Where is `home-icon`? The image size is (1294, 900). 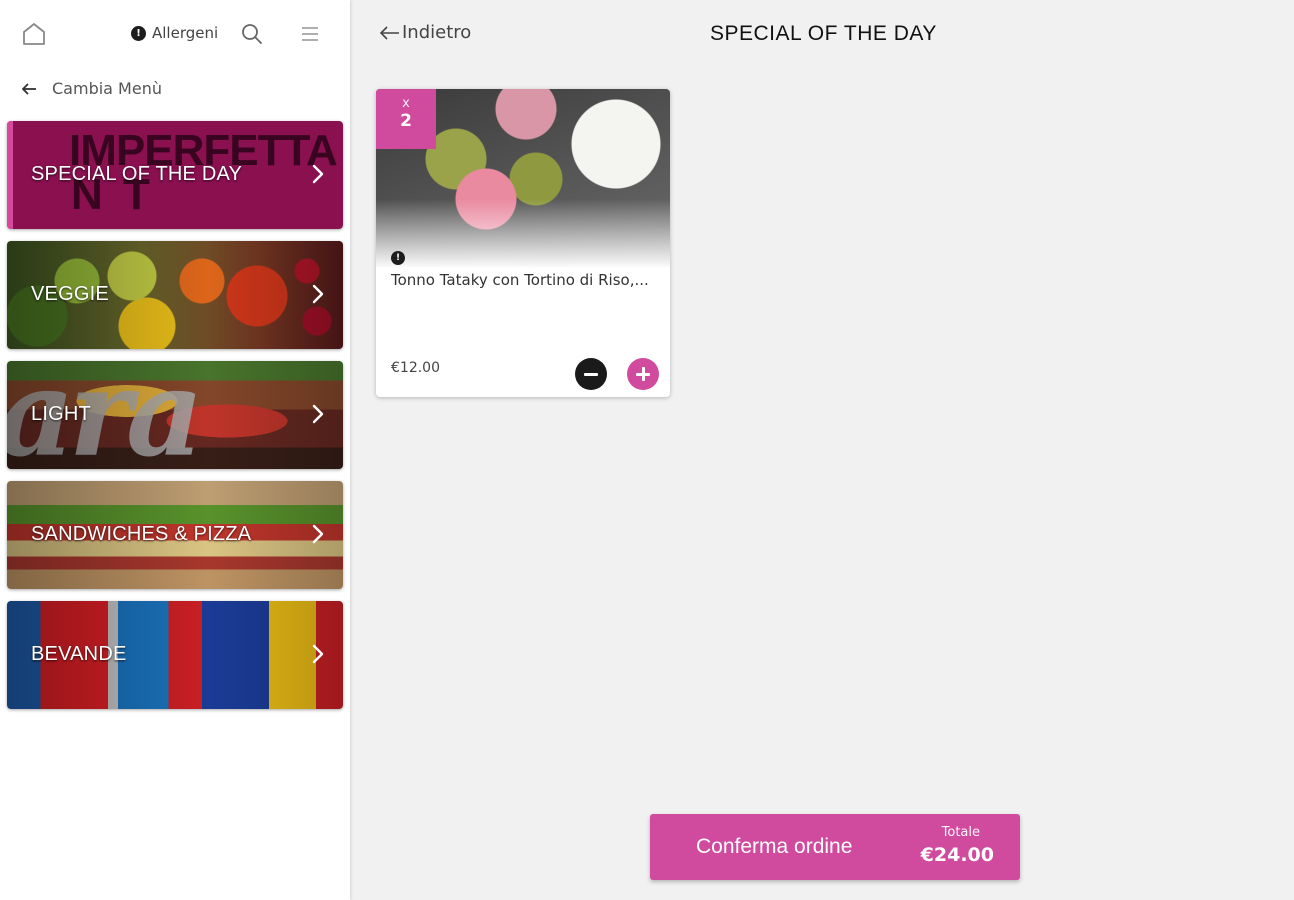 home-icon is located at coordinates (34, 34).